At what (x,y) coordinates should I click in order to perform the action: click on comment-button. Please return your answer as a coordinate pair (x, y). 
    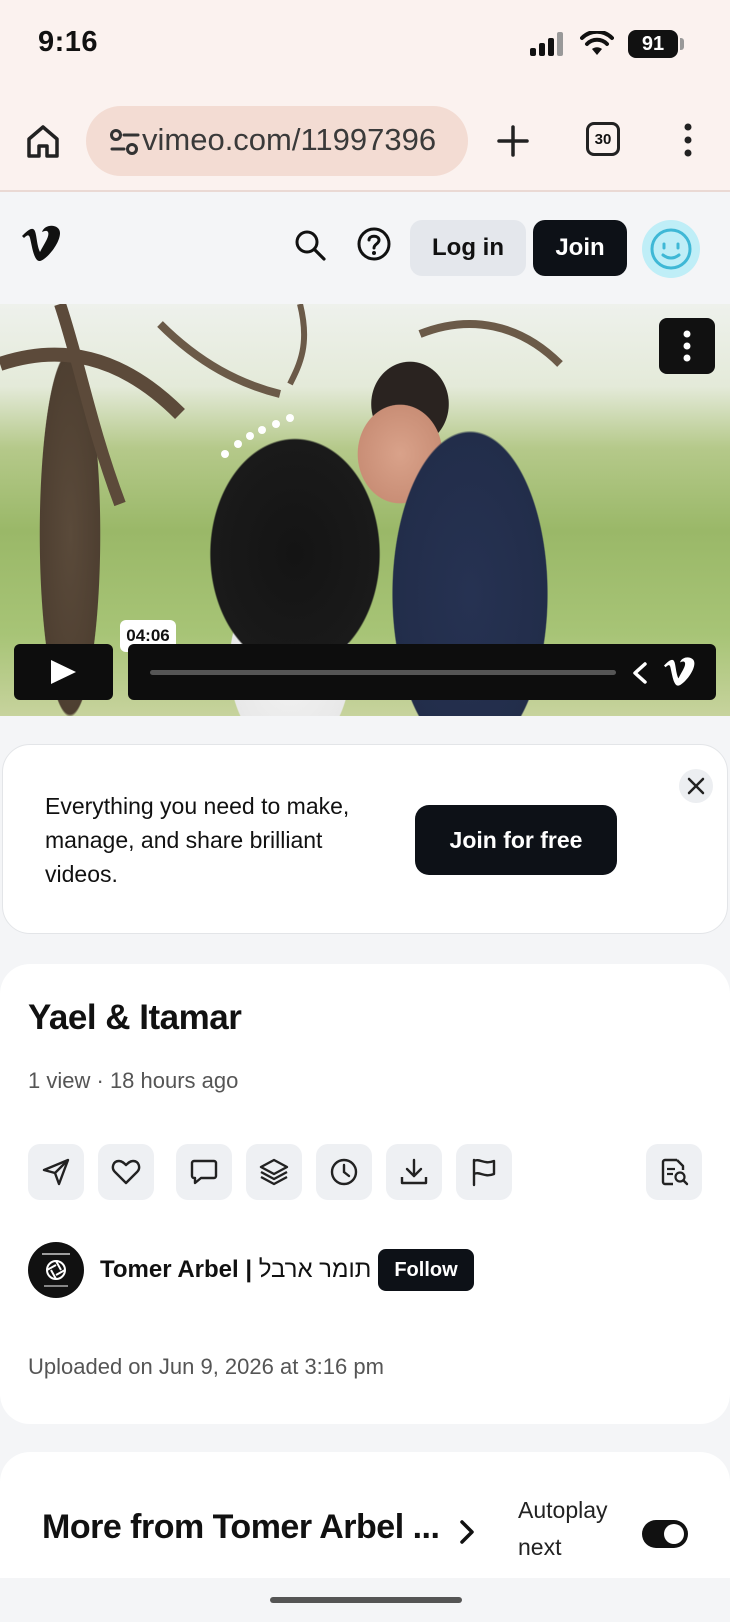
    Looking at the image, I should click on (204, 1172).